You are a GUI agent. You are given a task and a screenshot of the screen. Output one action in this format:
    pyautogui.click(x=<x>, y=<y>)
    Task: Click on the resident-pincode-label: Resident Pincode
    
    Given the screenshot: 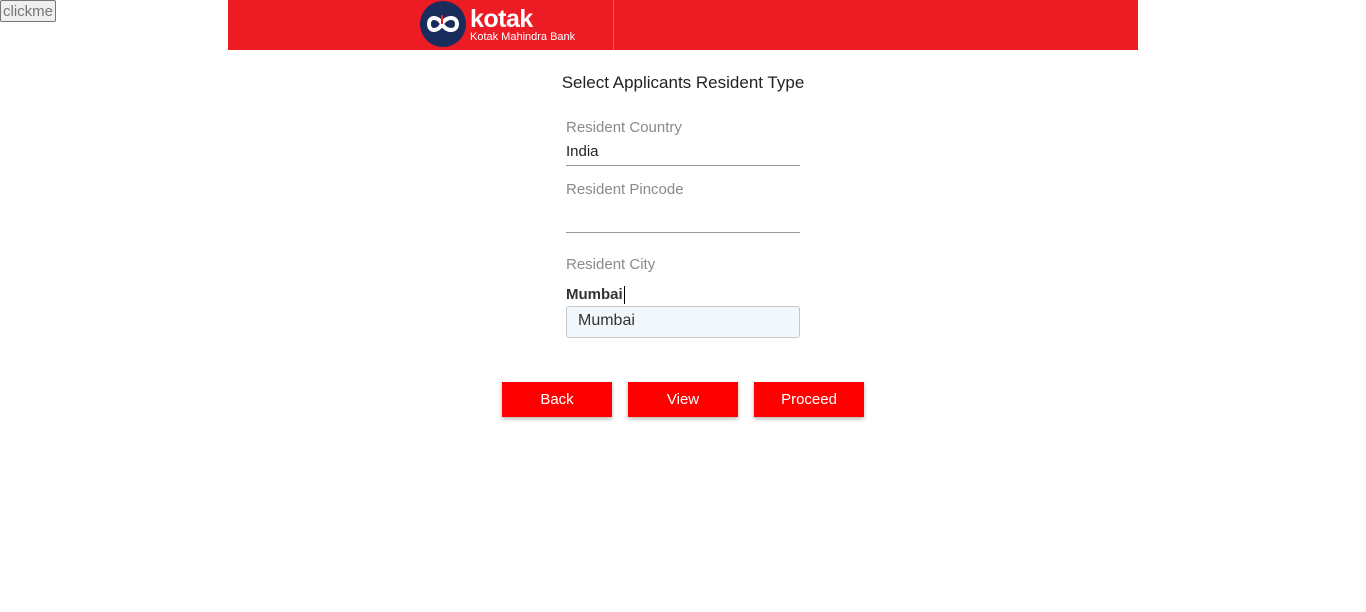 What is the action you would take?
    pyautogui.click(x=625, y=189)
    